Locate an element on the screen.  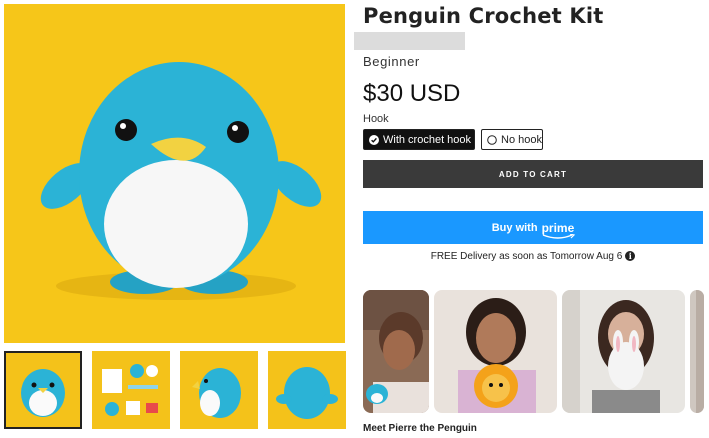
prime-label: prime is located at coordinates (558, 227).